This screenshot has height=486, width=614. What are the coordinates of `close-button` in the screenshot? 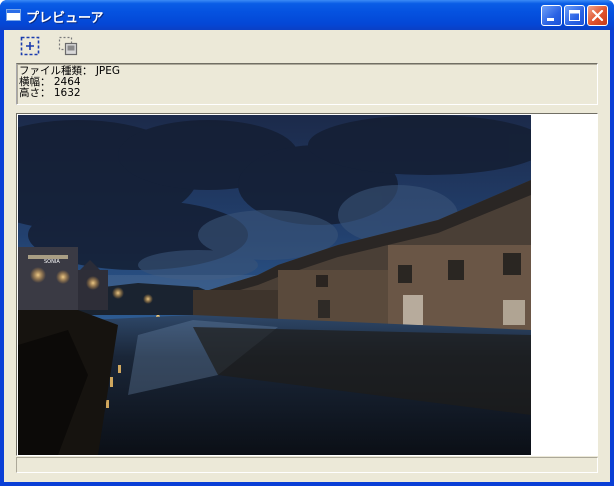 It's located at (597, 15).